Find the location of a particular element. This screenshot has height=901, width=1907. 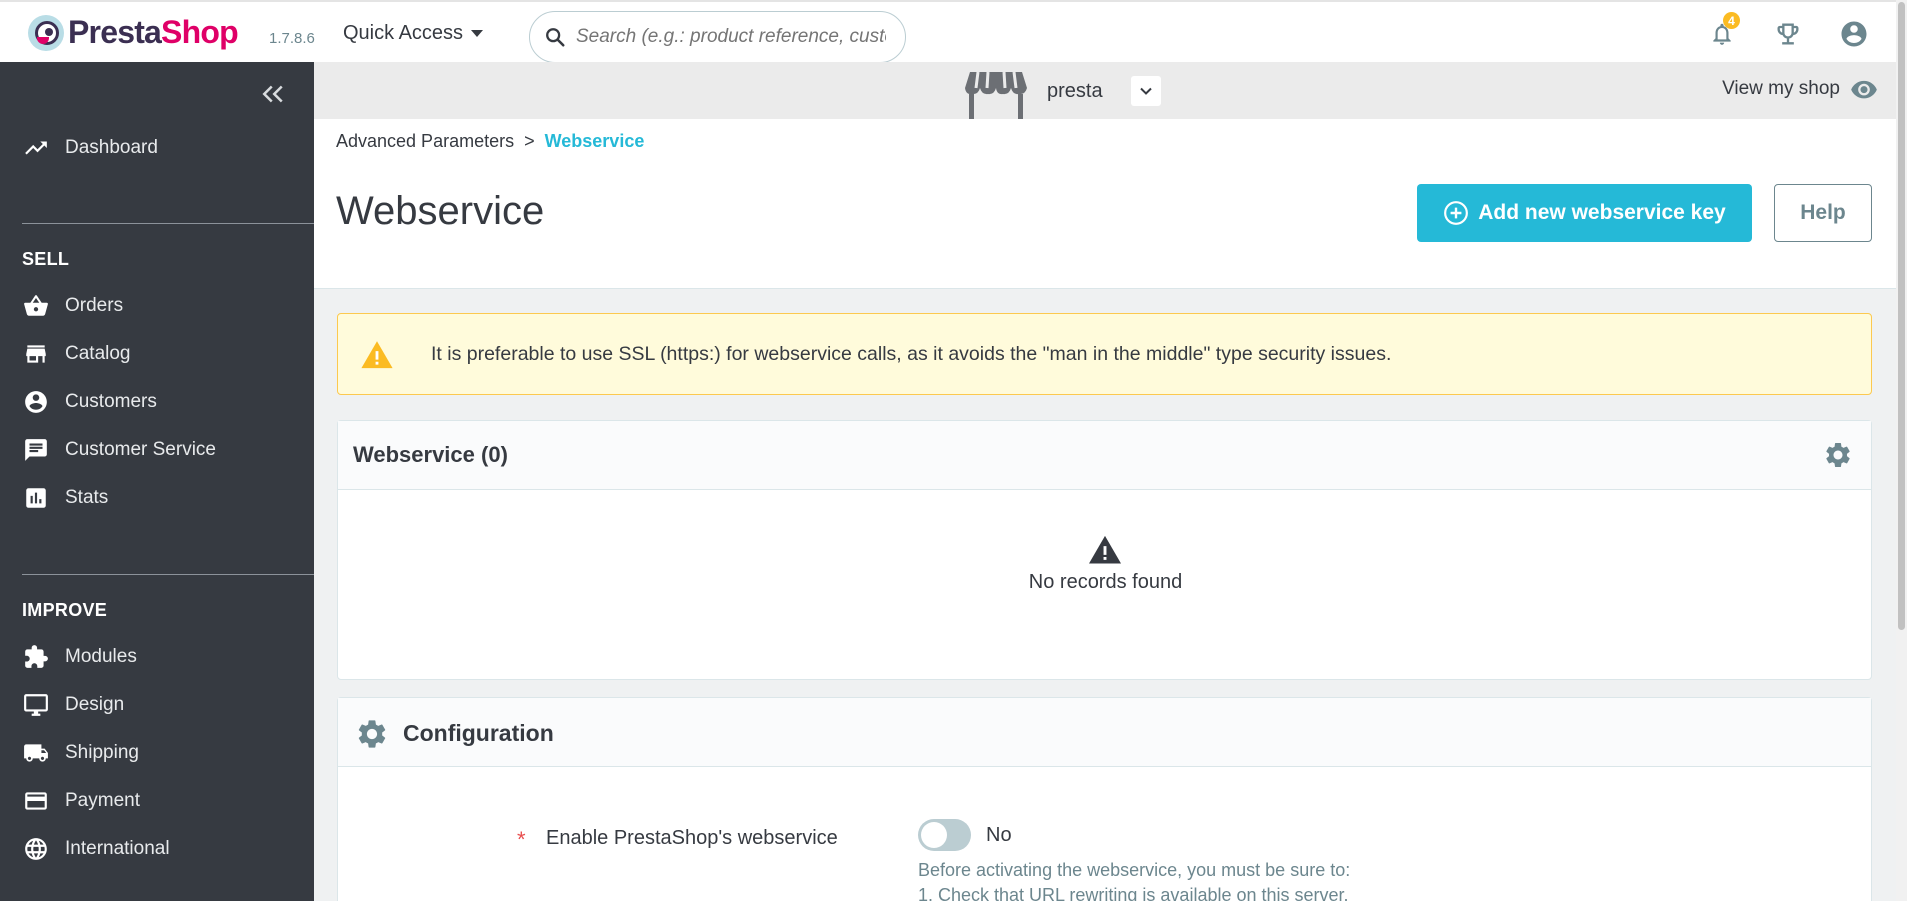

version-label: 1.7.8.6 is located at coordinates (292, 38).